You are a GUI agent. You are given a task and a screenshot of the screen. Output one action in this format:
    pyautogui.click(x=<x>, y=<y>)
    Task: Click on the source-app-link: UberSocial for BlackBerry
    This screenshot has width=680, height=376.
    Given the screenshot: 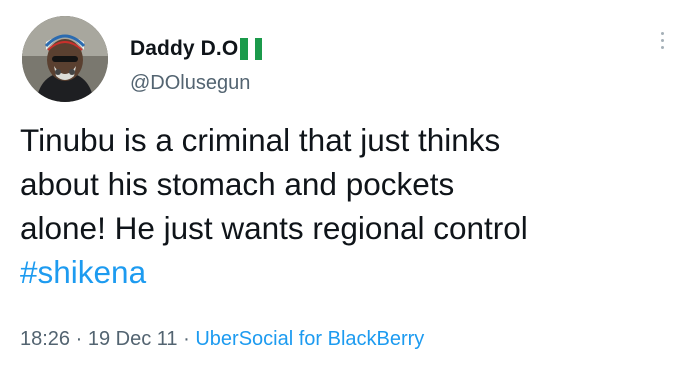 What is the action you would take?
    pyautogui.click(x=309, y=339)
    